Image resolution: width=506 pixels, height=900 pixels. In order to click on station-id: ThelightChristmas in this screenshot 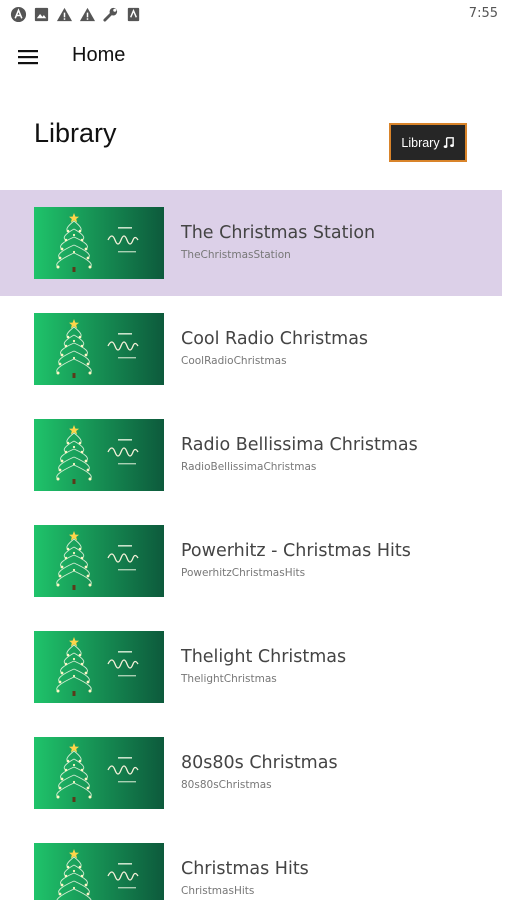, I will do `click(229, 679)`.